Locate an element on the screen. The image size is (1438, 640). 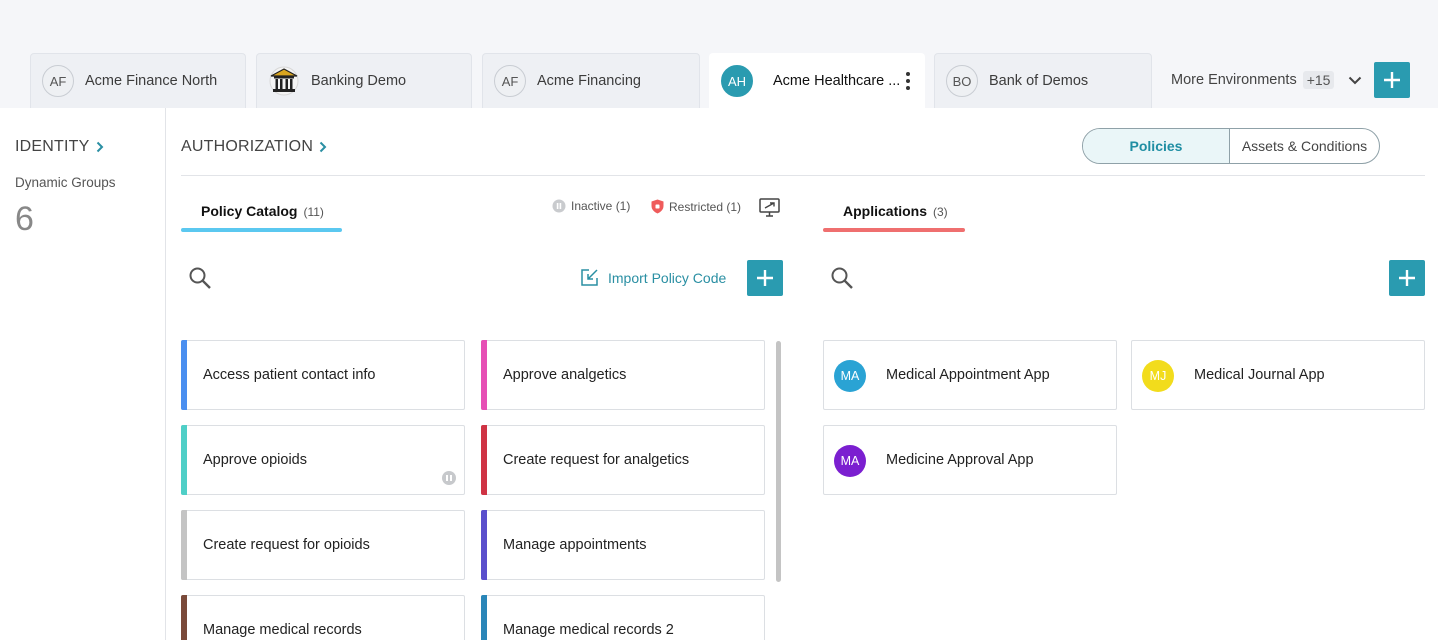
authorization-header-link: AUTHORIZATION is located at coordinates (254, 147).